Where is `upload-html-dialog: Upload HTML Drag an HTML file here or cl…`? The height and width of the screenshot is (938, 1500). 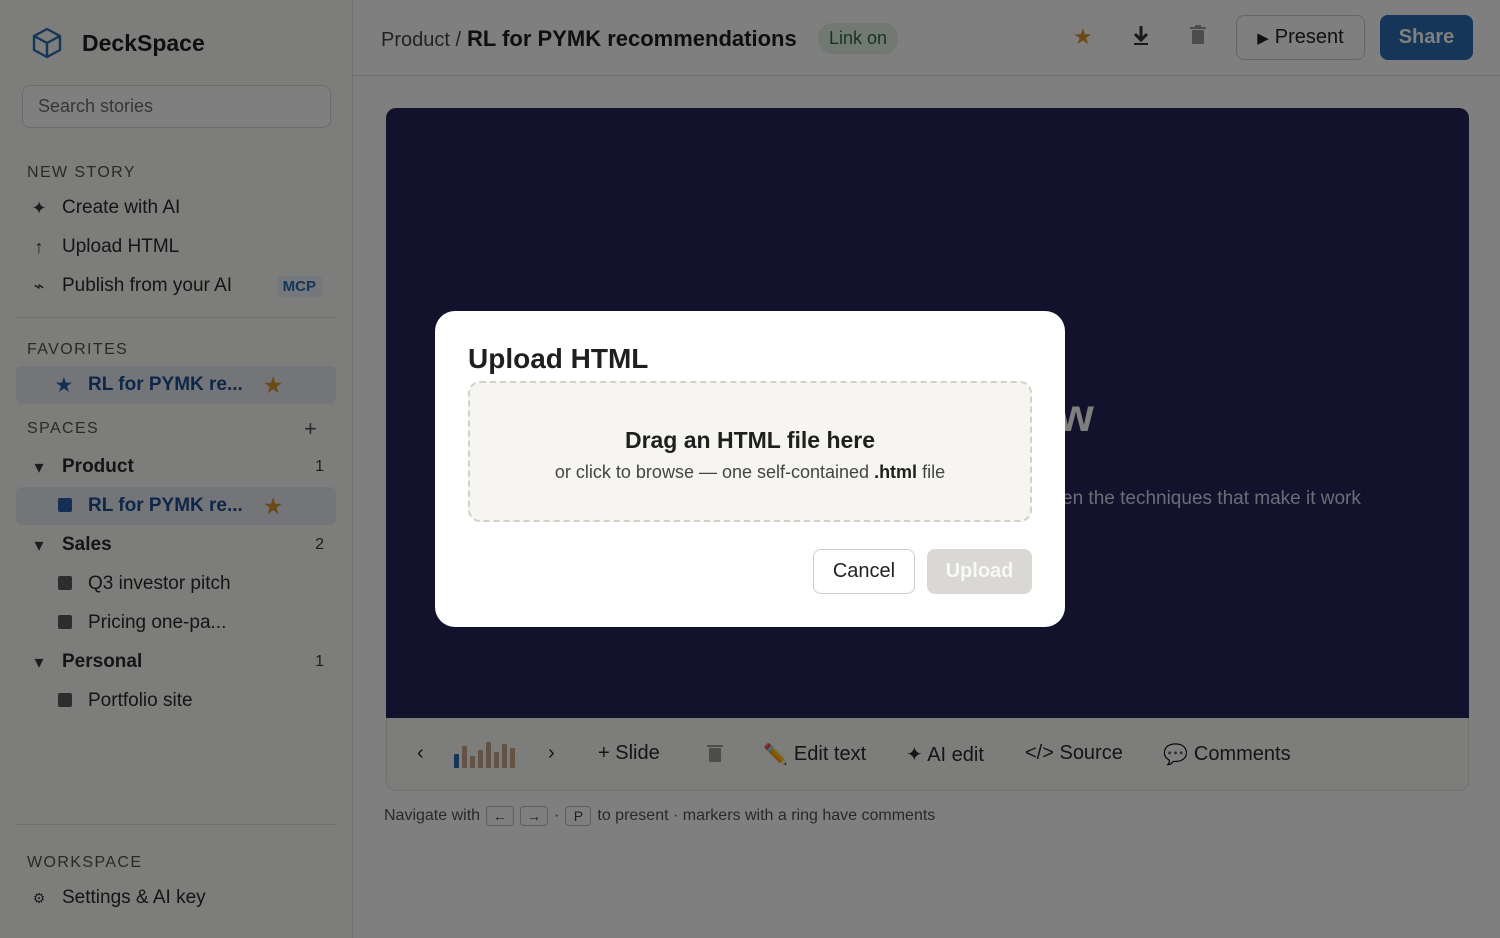
upload-html-dialog: Upload HTML Drag an HTML file here or cl… is located at coordinates (750, 469).